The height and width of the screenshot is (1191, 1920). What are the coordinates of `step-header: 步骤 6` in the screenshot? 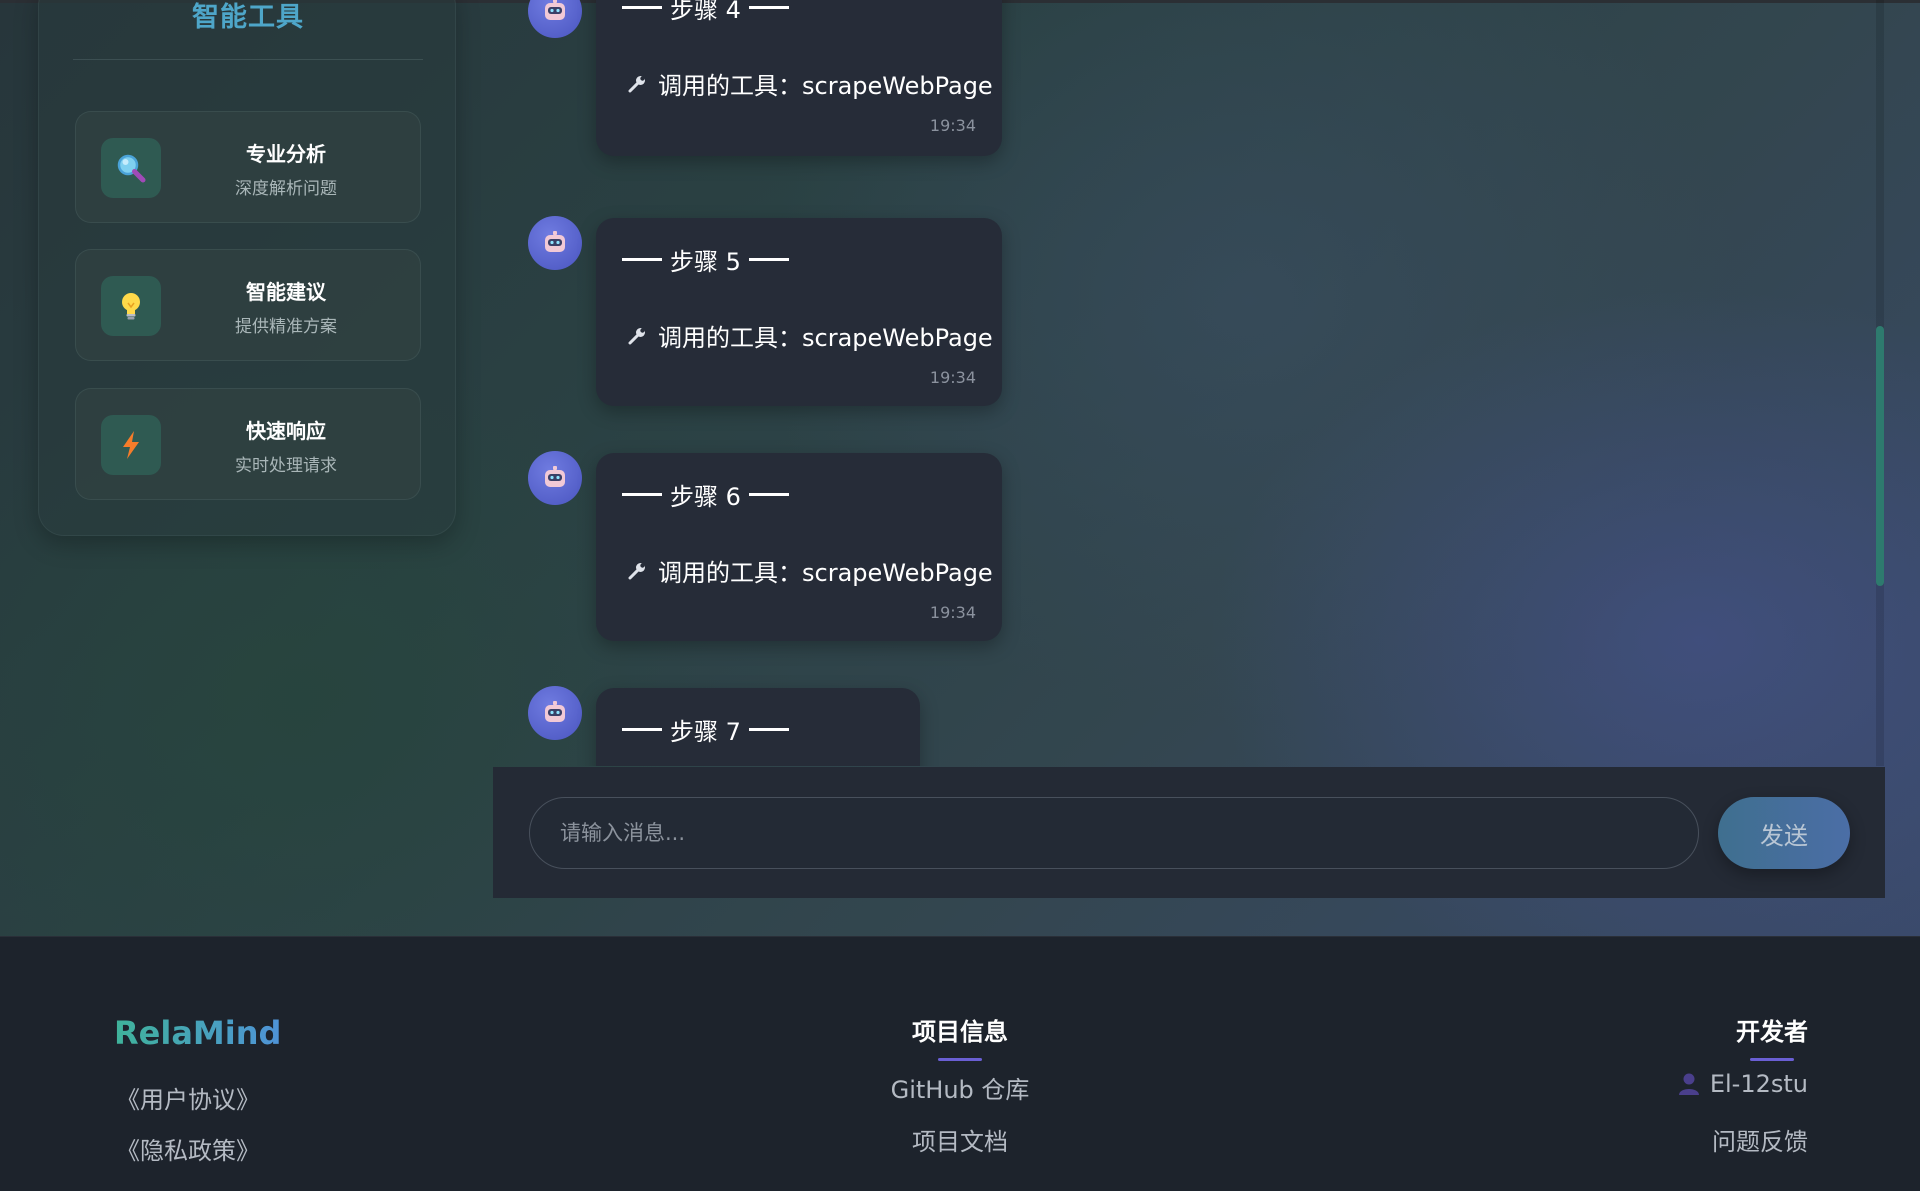 It's located at (705, 494).